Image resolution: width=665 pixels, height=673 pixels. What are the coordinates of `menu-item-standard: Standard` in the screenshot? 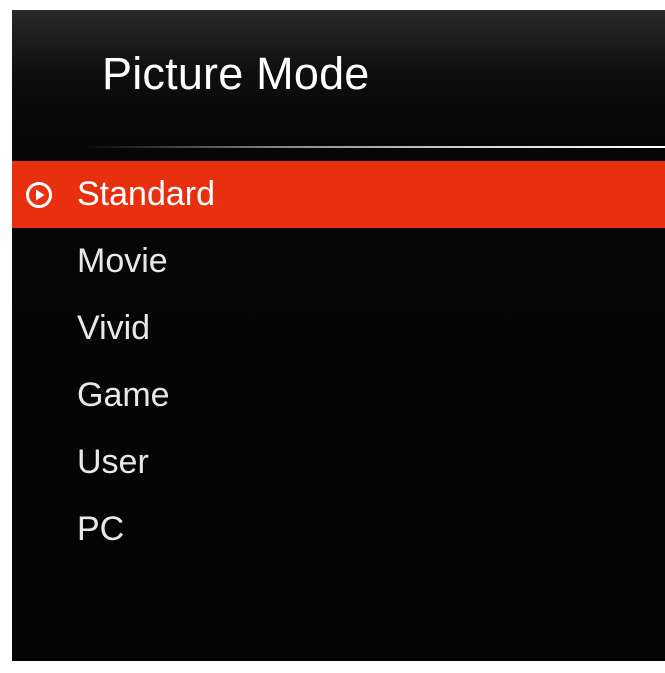 It's located at (338, 194).